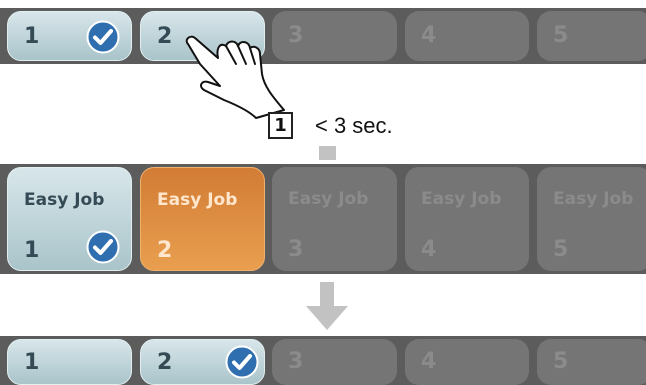 This screenshot has width=646, height=385. I want to click on top-tab-5: 5, so click(591, 36).